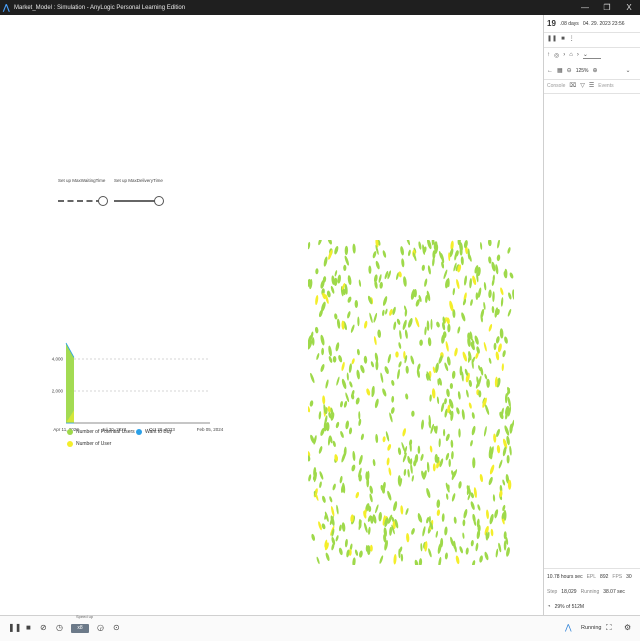 The width and height of the screenshot is (640, 641). I want to click on tab-events: Events, so click(605, 86).